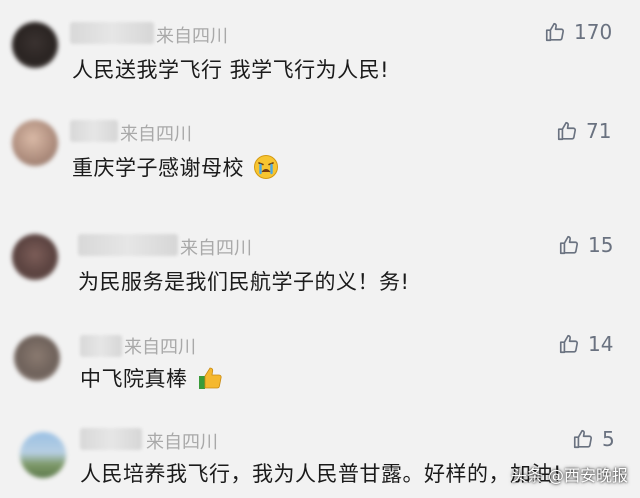 The height and width of the screenshot is (498, 640). Describe the element at coordinates (569, 475) in the screenshot. I see `watermark: 头条 @西安晚报` at that location.